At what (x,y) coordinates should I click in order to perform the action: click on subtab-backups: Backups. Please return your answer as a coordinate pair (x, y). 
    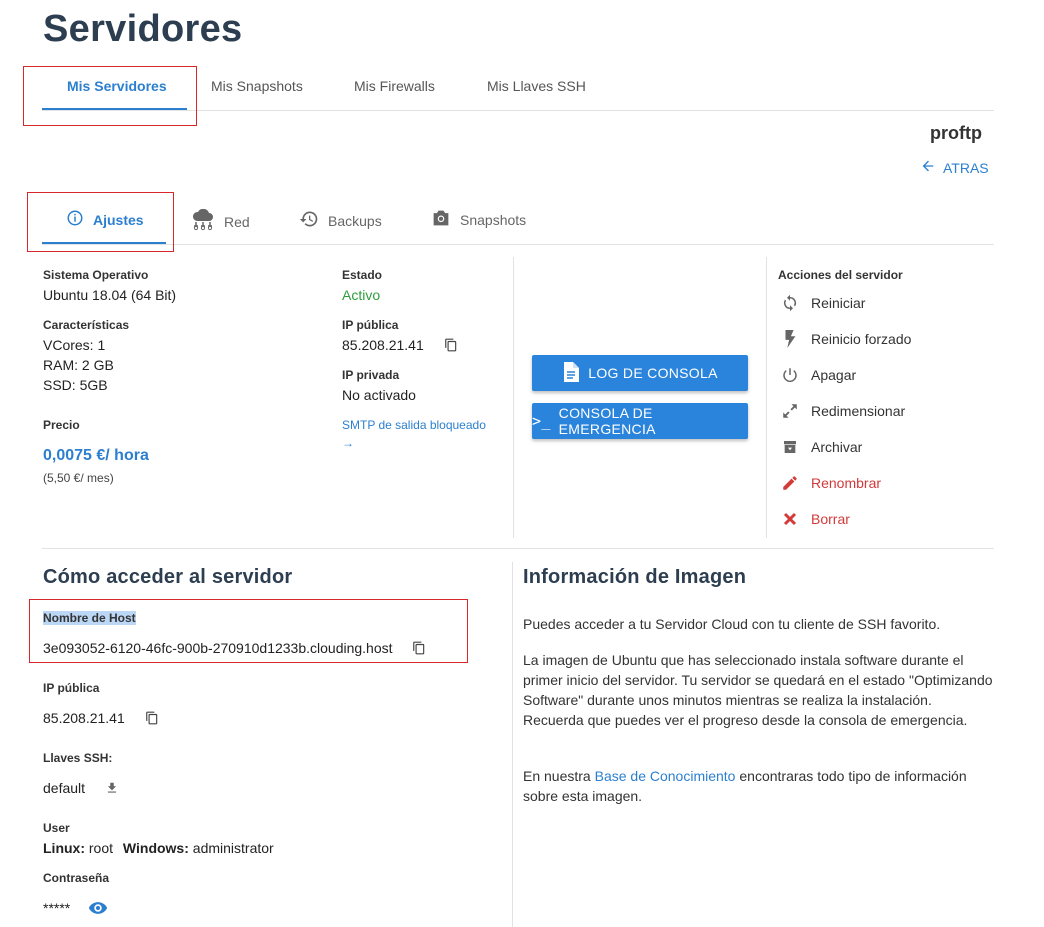
    Looking at the image, I should click on (340, 220).